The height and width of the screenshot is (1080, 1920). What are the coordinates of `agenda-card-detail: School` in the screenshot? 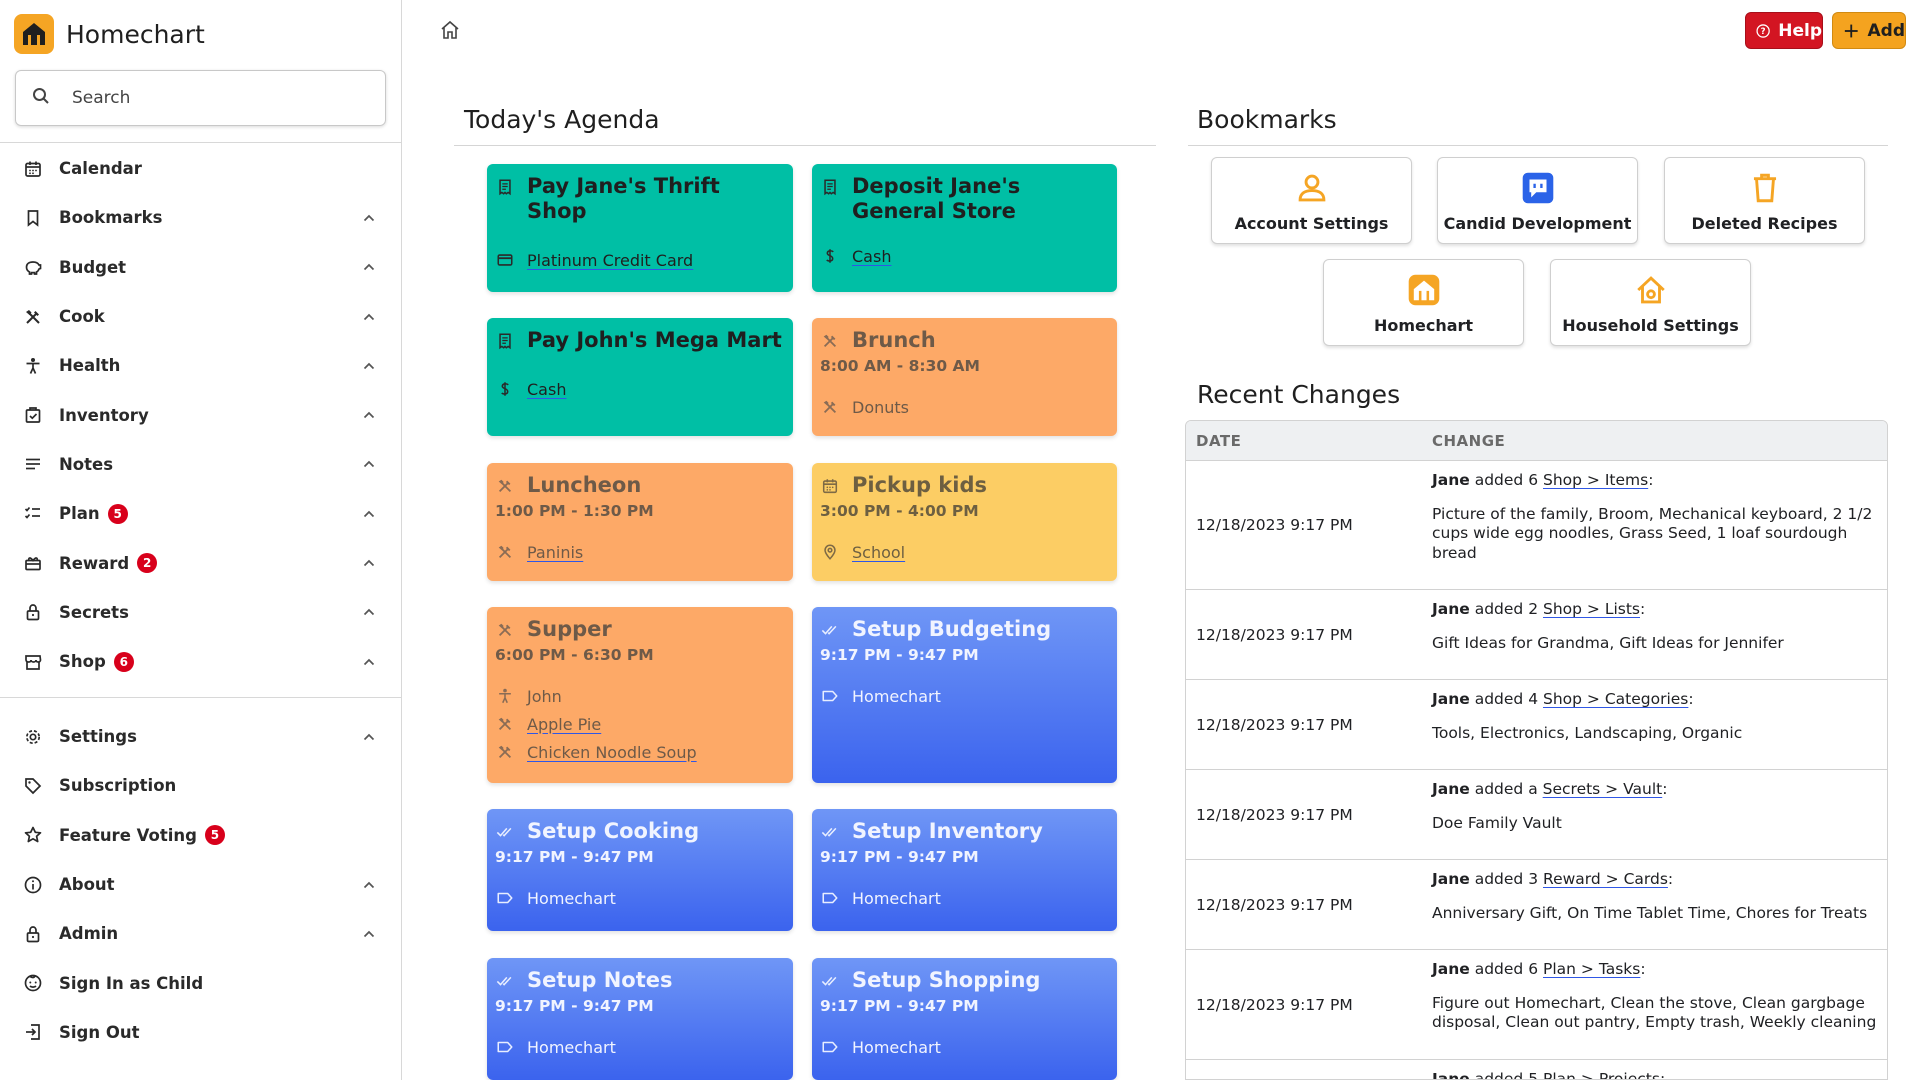 It's located at (963, 552).